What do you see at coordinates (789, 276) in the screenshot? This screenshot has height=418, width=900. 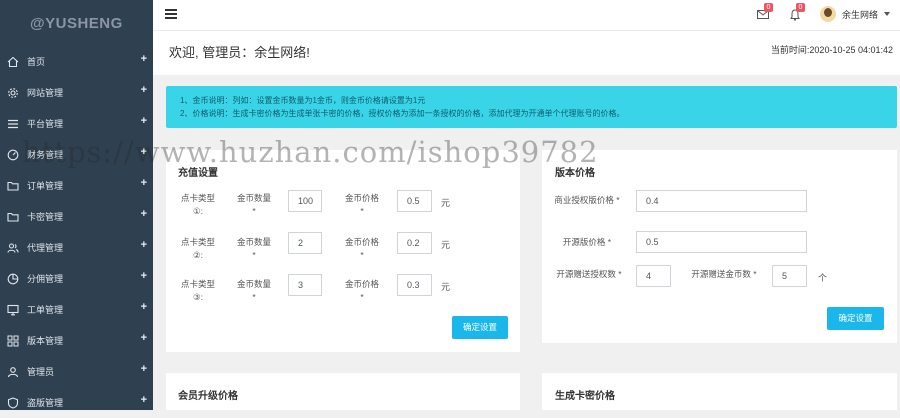 I see `gift-coin-input: 5` at bounding box center [789, 276].